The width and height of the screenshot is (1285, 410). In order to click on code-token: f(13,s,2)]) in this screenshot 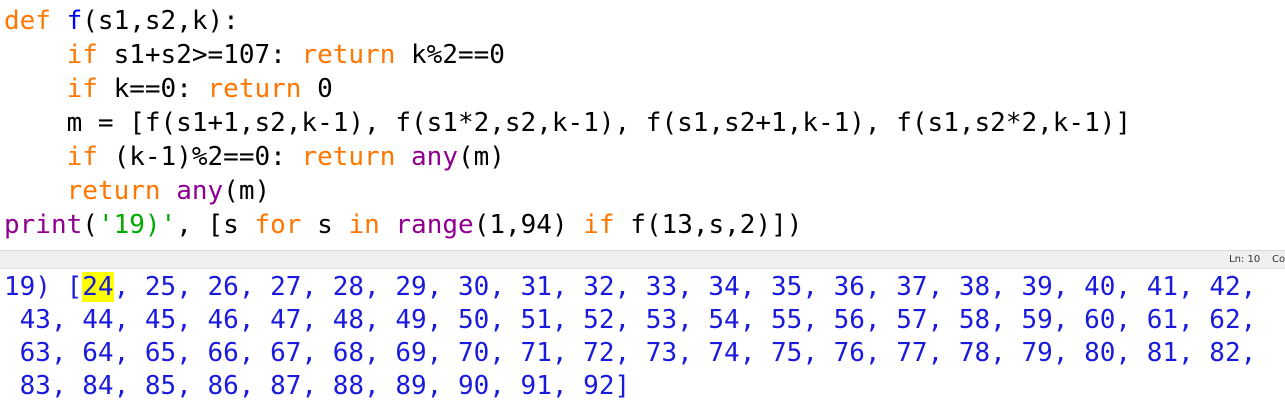, I will do `click(708, 225)`.